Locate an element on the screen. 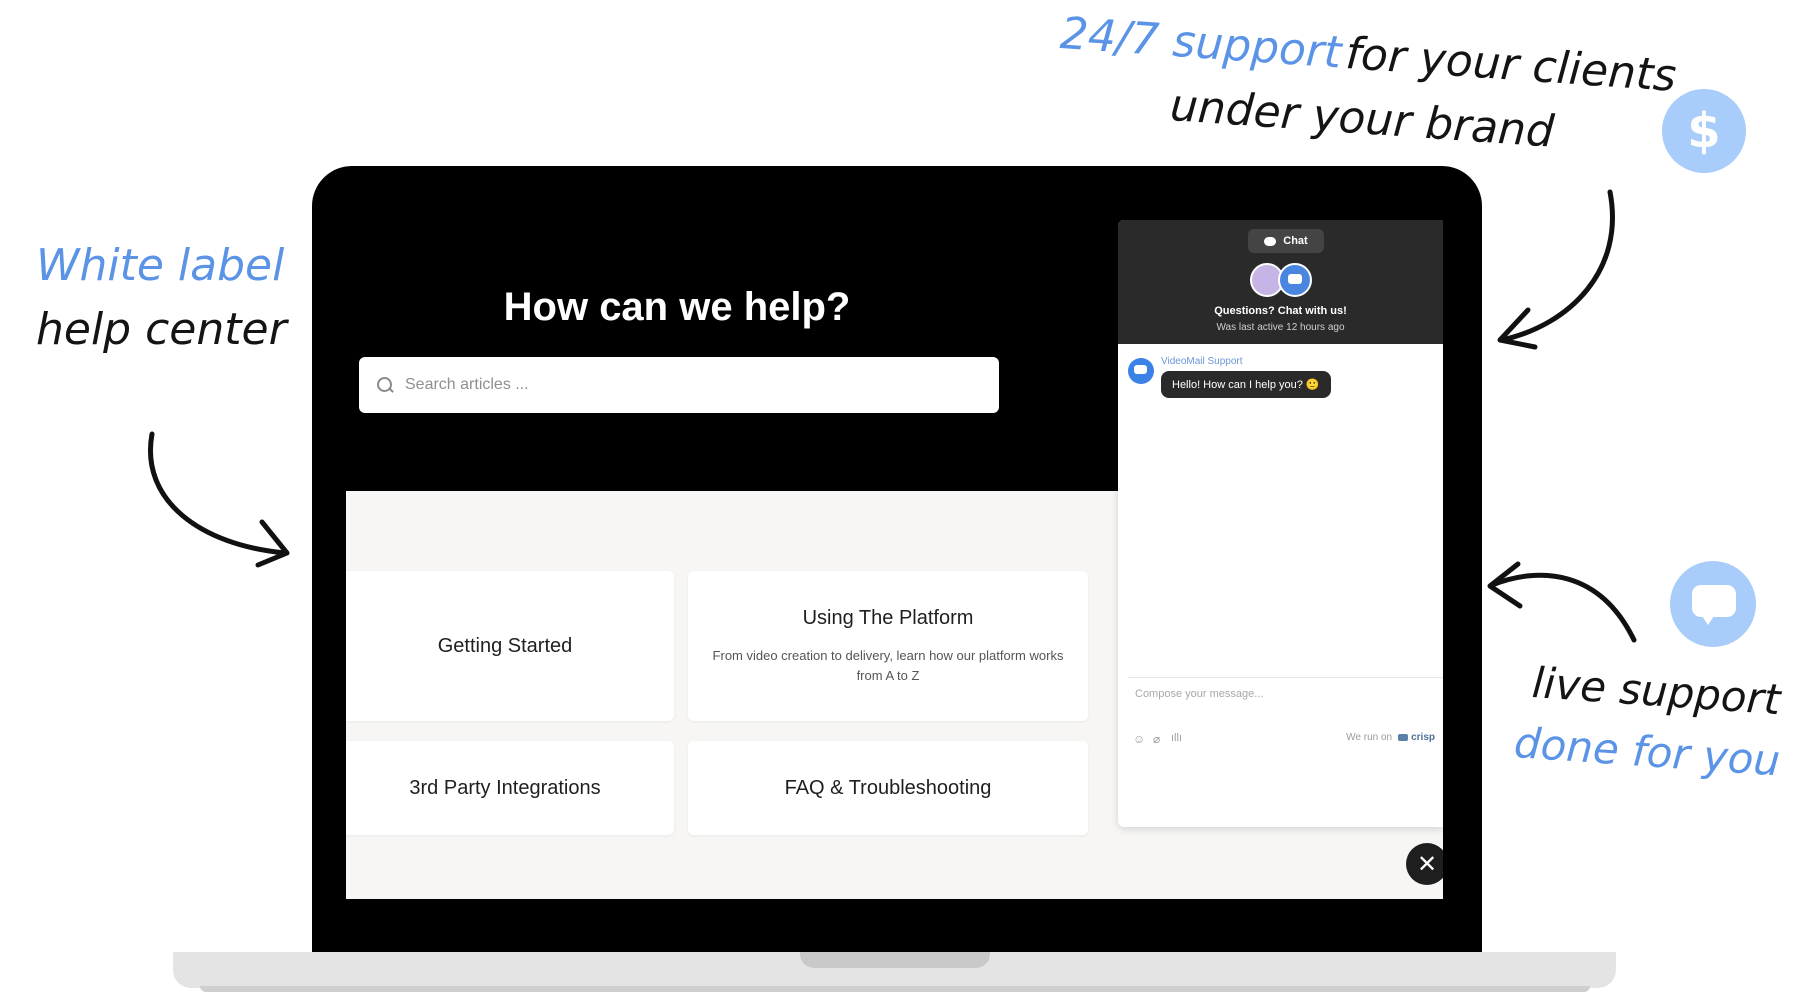 The height and width of the screenshot is (1008, 1800). arrow-top-right-head-icon is located at coordinates (1517, 328).